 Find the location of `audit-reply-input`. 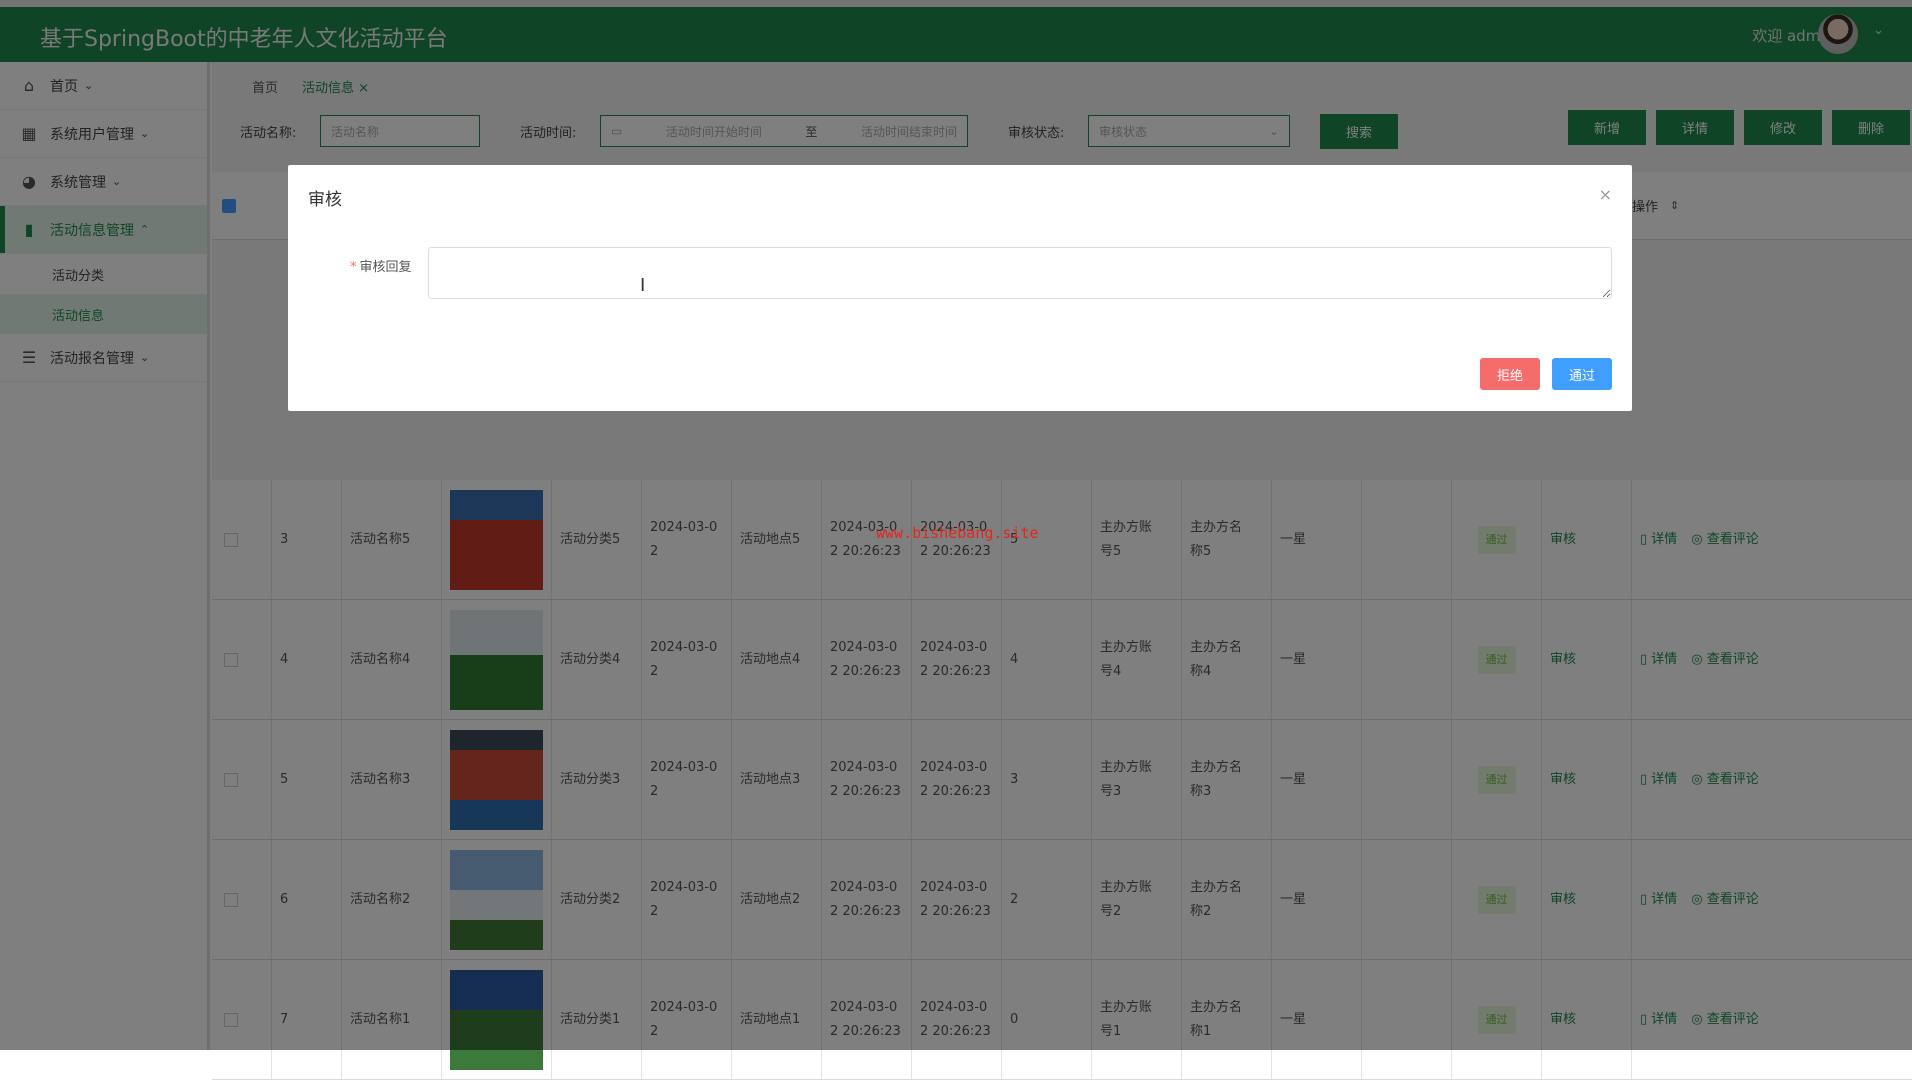

audit-reply-input is located at coordinates (1020, 273).